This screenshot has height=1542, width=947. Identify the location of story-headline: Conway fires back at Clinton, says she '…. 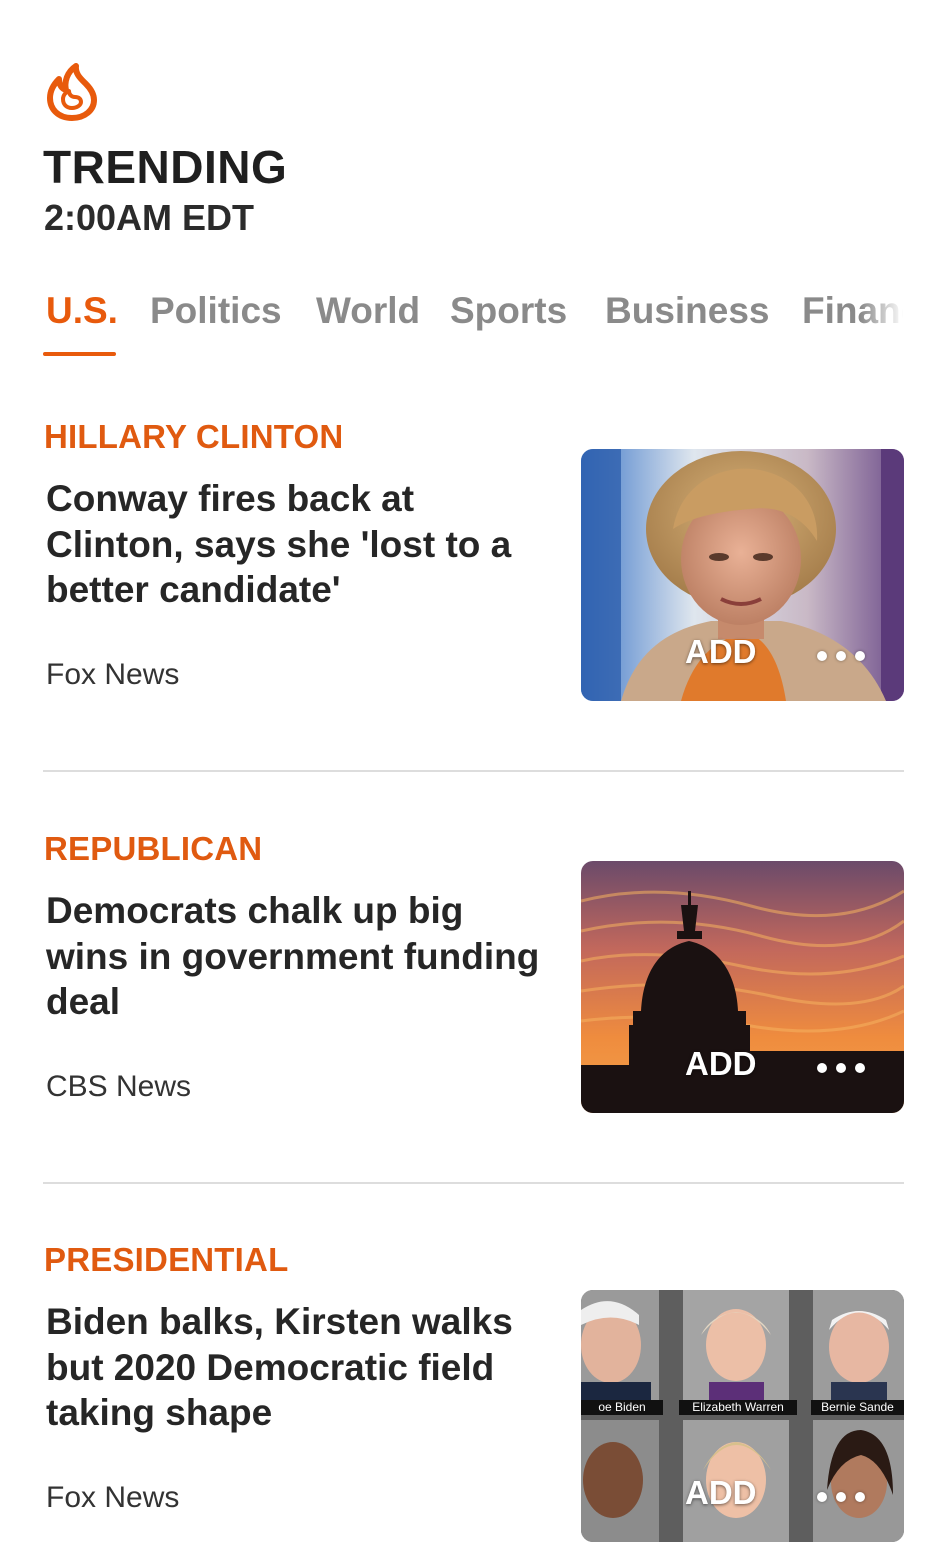
(296, 544).